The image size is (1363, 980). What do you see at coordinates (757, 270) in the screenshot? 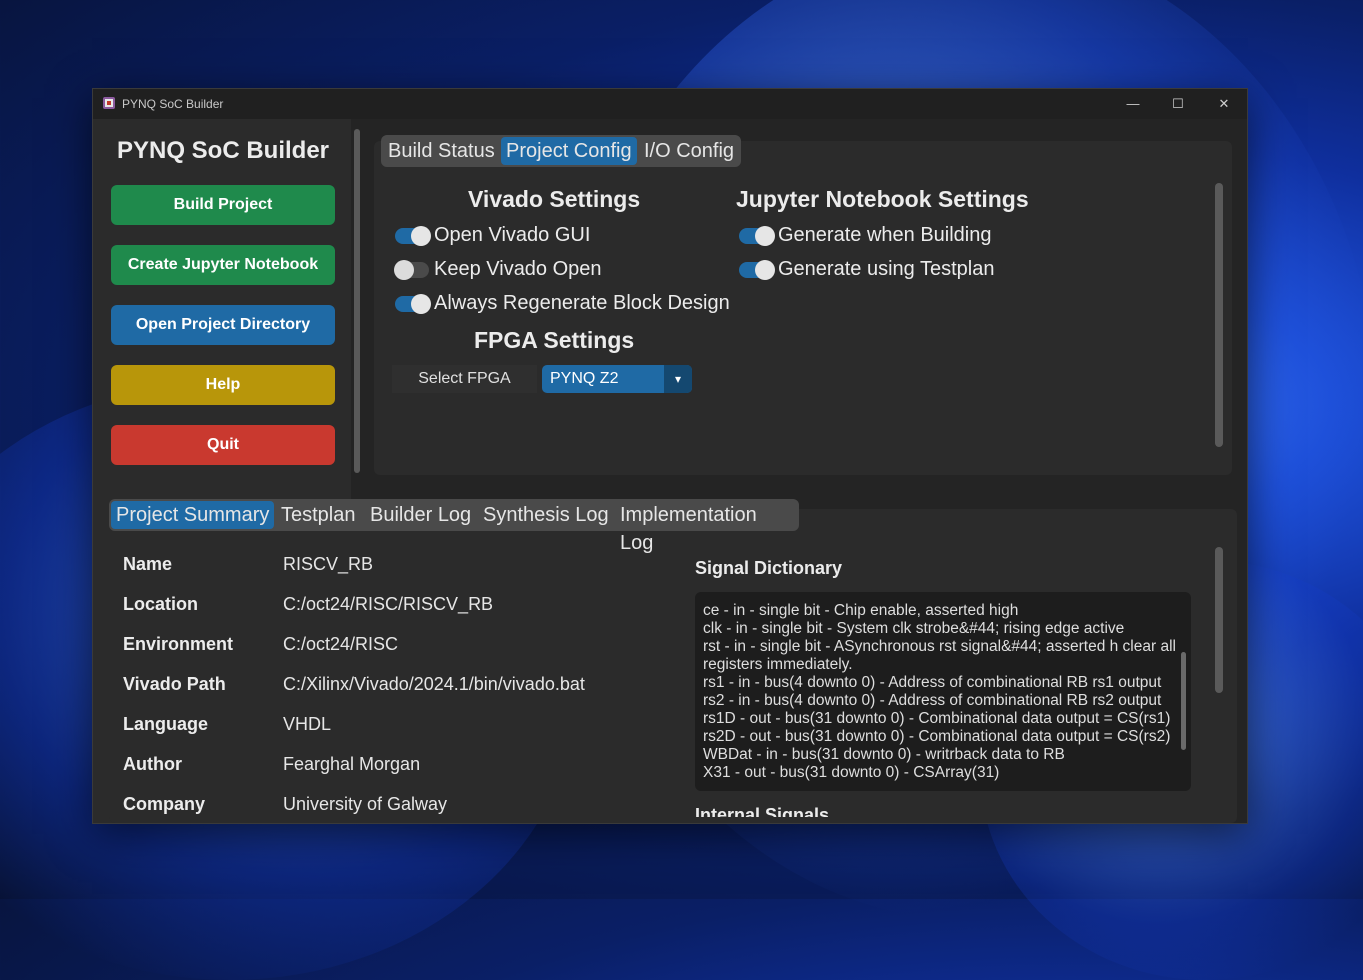
I see `generate-using-testplan-toggle` at bounding box center [757, 270].